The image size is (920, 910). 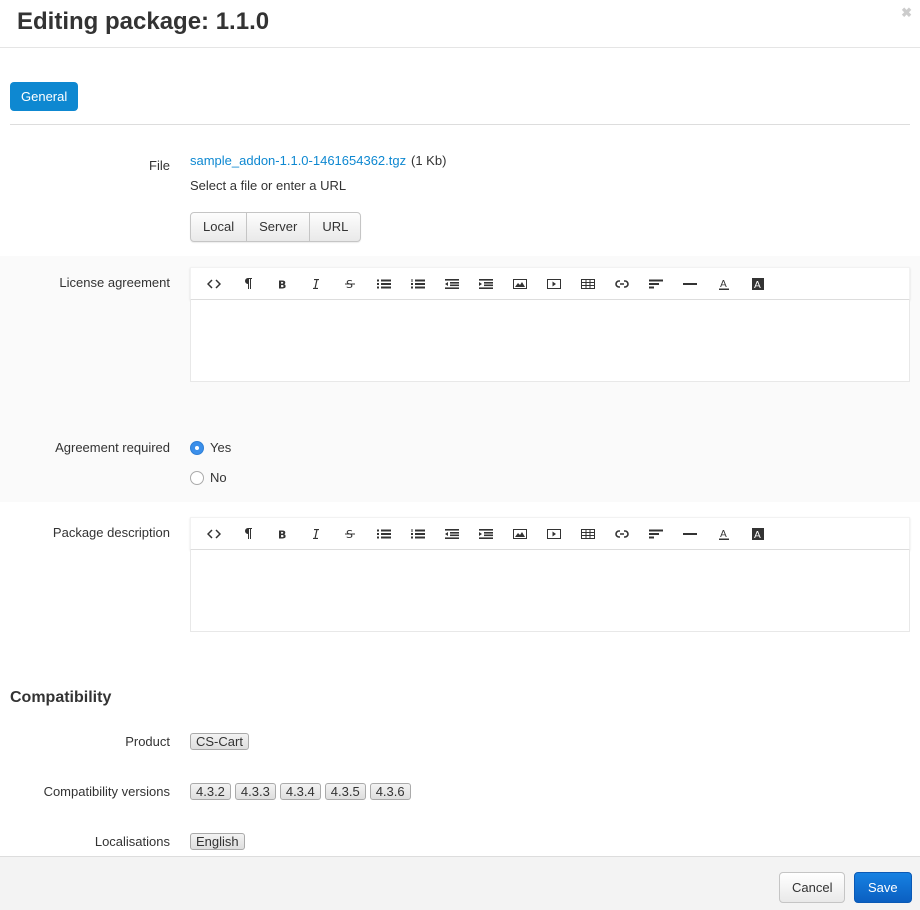 What do you see at coordinates (106, 791) in the screenshot?
I see `versions-label: Compatibility versions` at bounding box center [106, 791].